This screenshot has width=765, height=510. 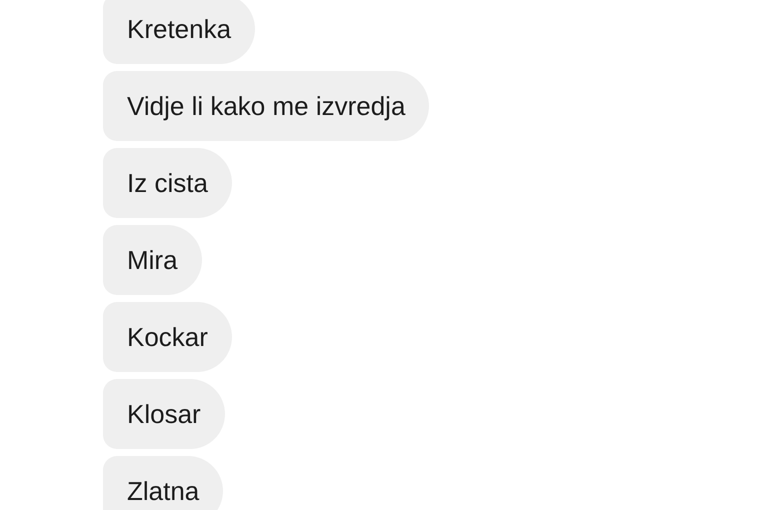 What do you see at coordinates (167, 183) in the screenshot?
I see `message-bubble: Iz cista` at bounding box center [167, 183].